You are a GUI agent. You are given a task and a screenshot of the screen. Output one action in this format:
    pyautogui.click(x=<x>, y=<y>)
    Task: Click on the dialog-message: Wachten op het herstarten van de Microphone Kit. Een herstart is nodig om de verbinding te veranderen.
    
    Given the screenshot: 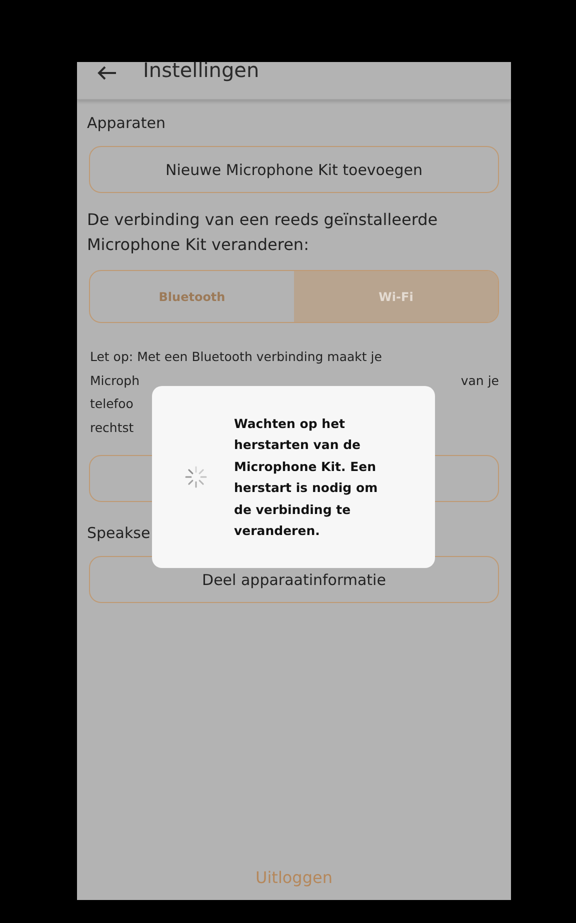 What is the action you would take?
    pyautogui.click(x=306, y=477)
    